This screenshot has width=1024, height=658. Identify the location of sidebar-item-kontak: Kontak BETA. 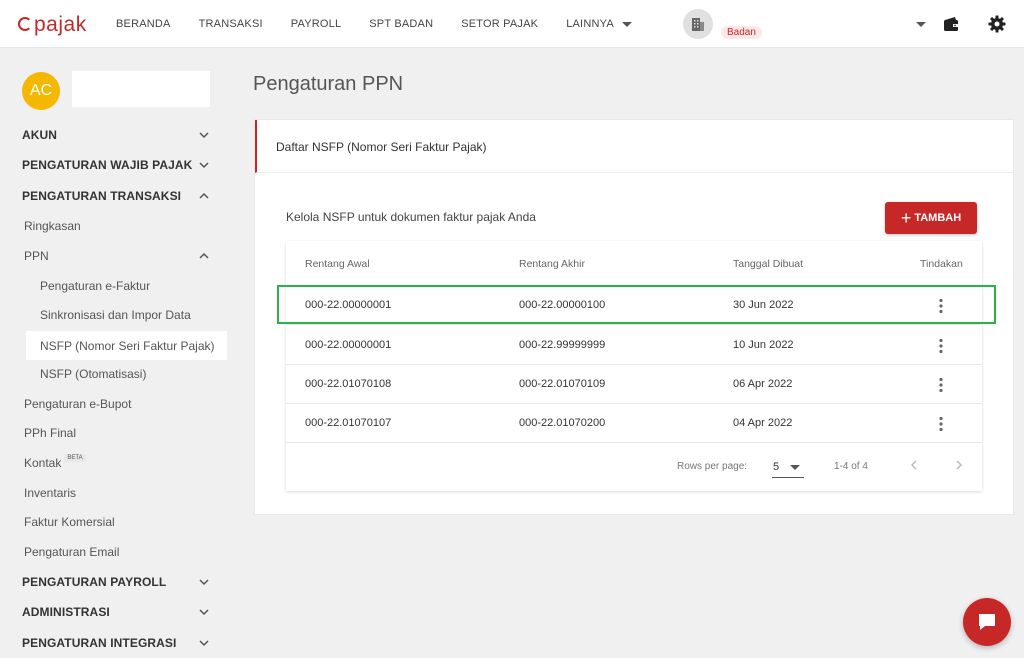
(116, 463).